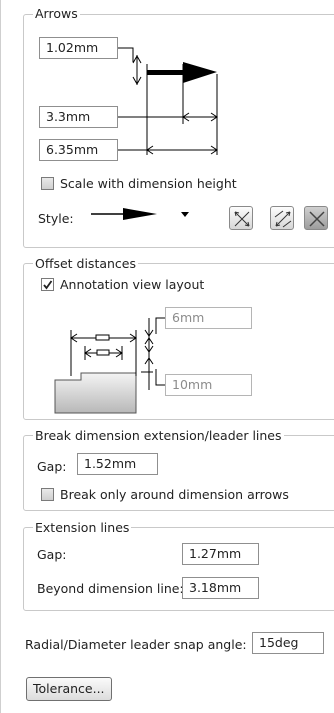 The height and width of the screenshot is (713, 334). What do you see at coordinates (117, 464) in the screenshot?
I see `break-gap-field: 1.52mm` at bounding box center [117, 464].